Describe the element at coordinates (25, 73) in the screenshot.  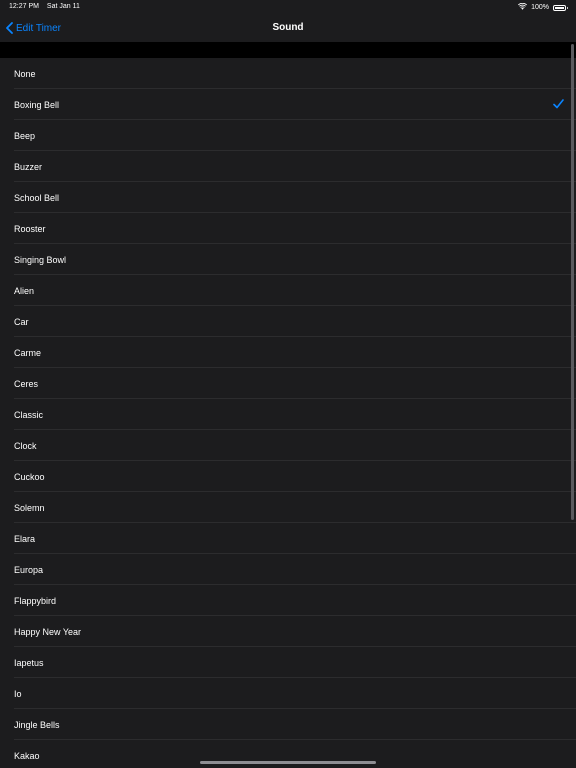
I see `sound-option-label: None` at that location.